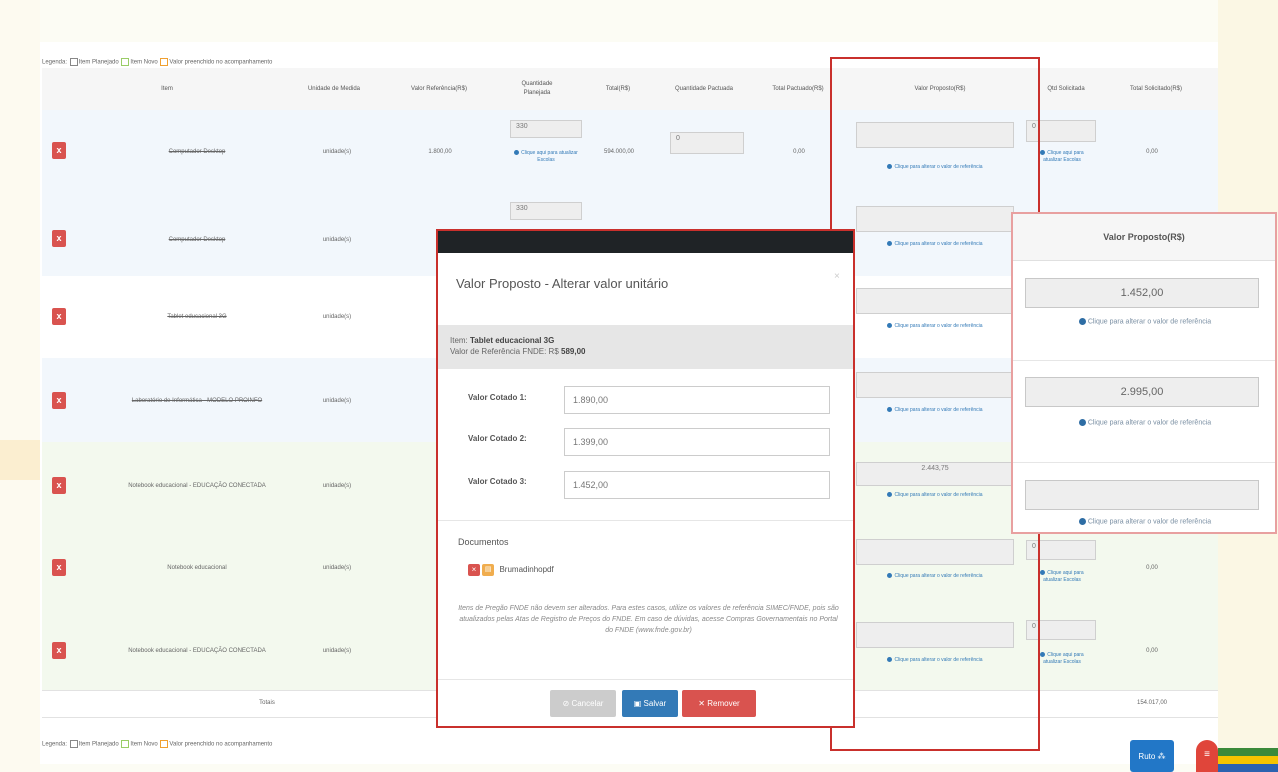 The image size is (1278, 772). Describe the element at coordinates (703, 703) in the screenshot. I see `remove-icon: ✕` at that location.